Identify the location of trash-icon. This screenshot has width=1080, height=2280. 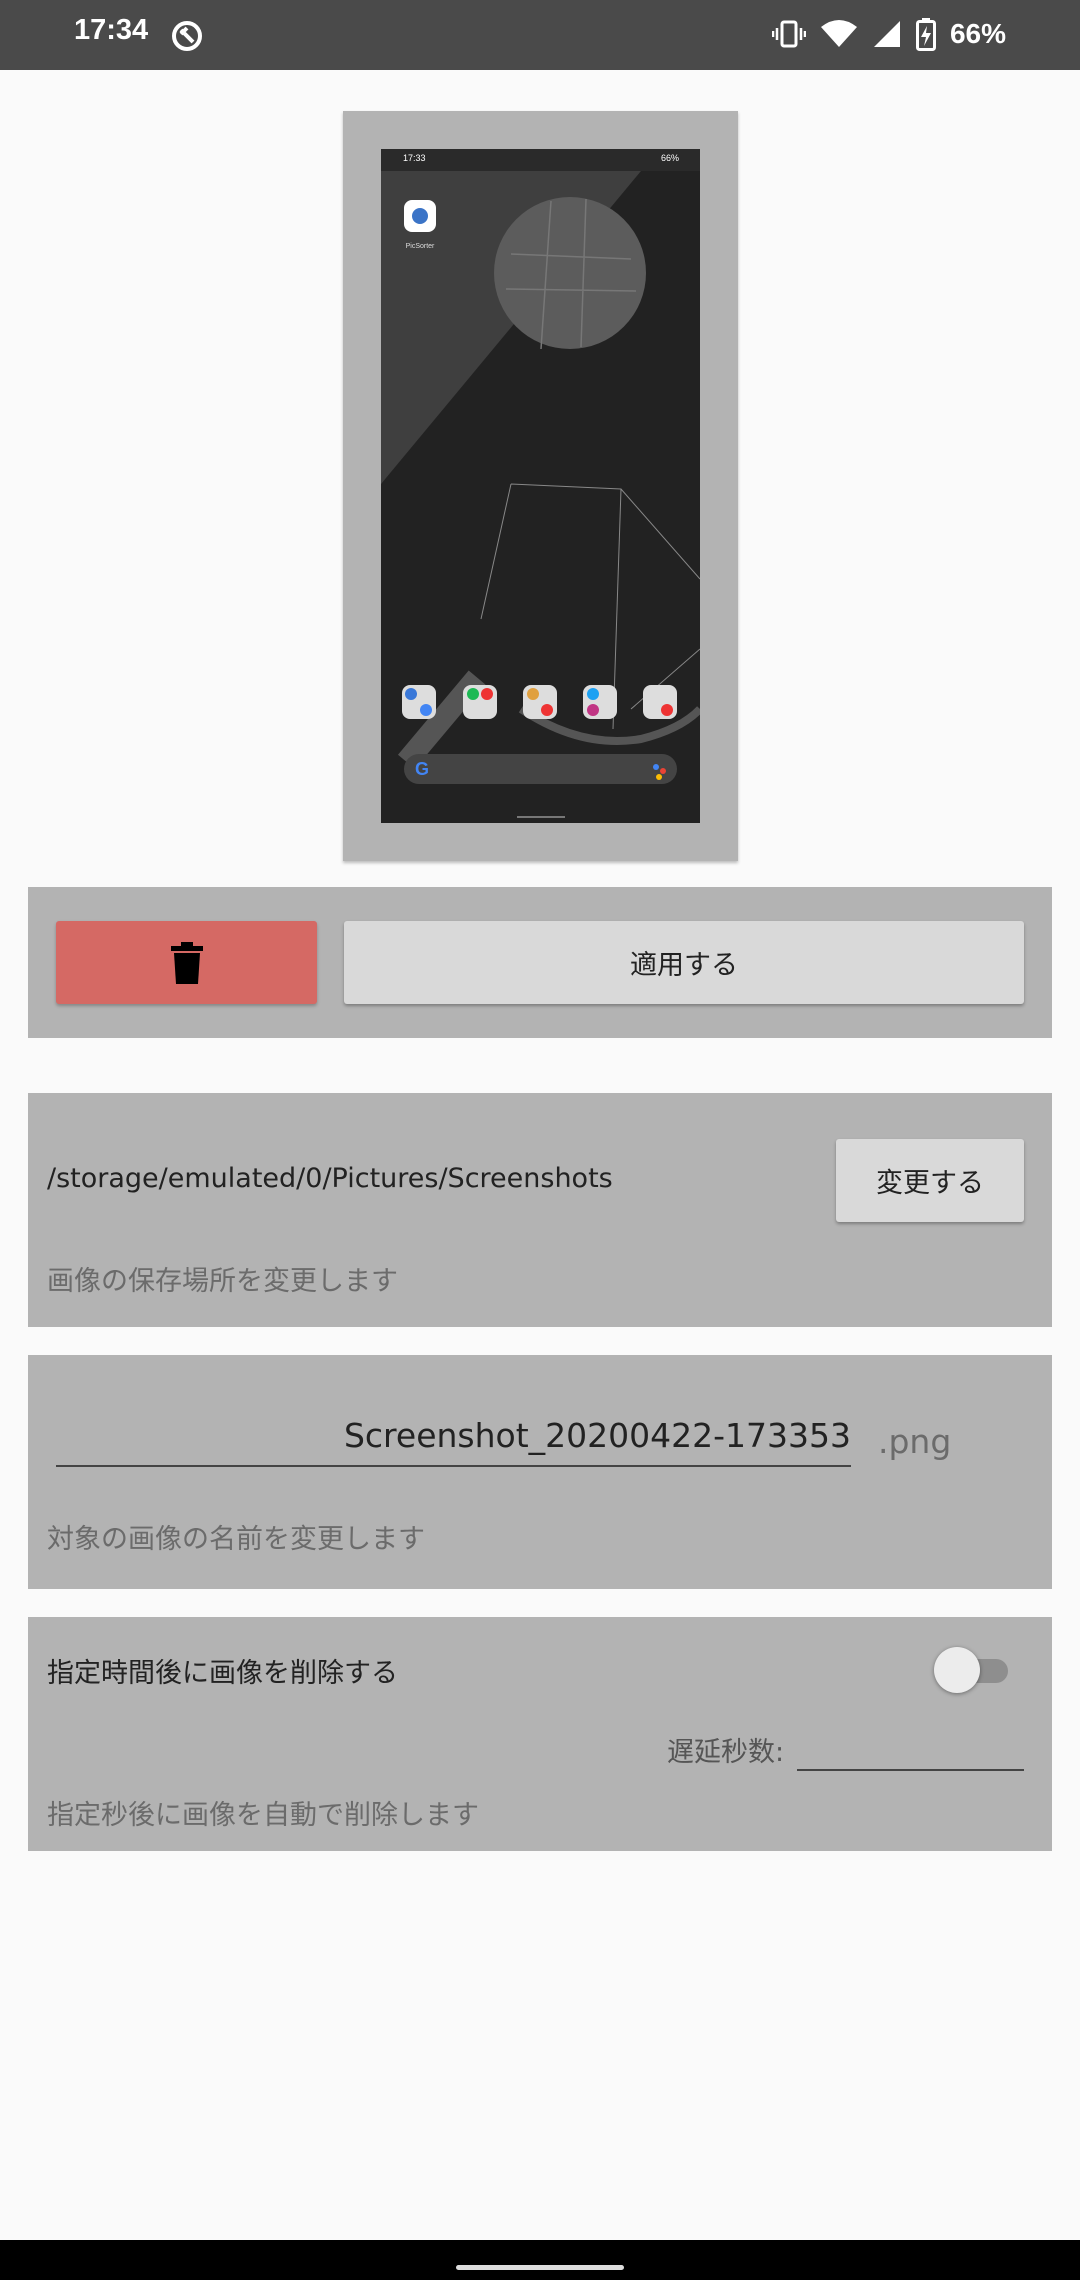
(186, 962).